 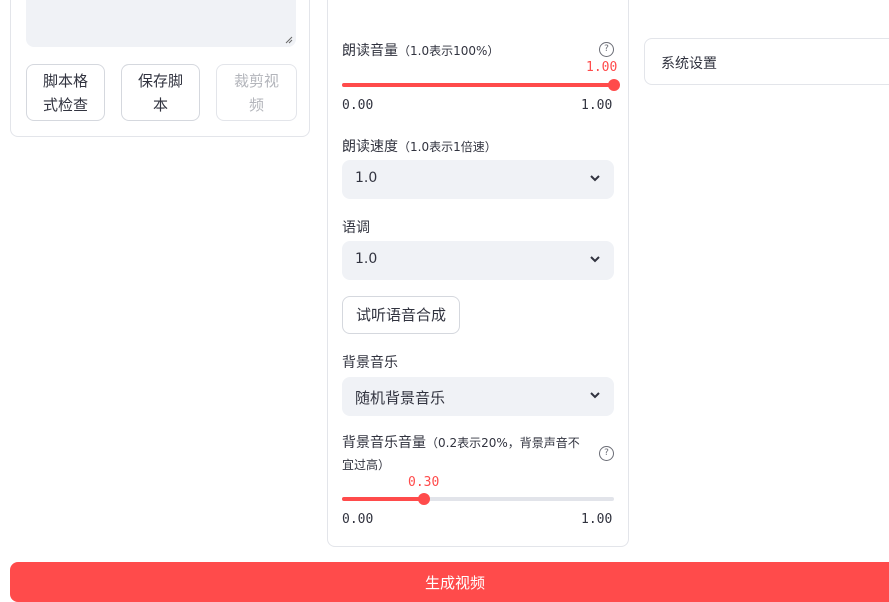 I want to click on system-settings-expander: 系统设置, so click(x=766, y=61).